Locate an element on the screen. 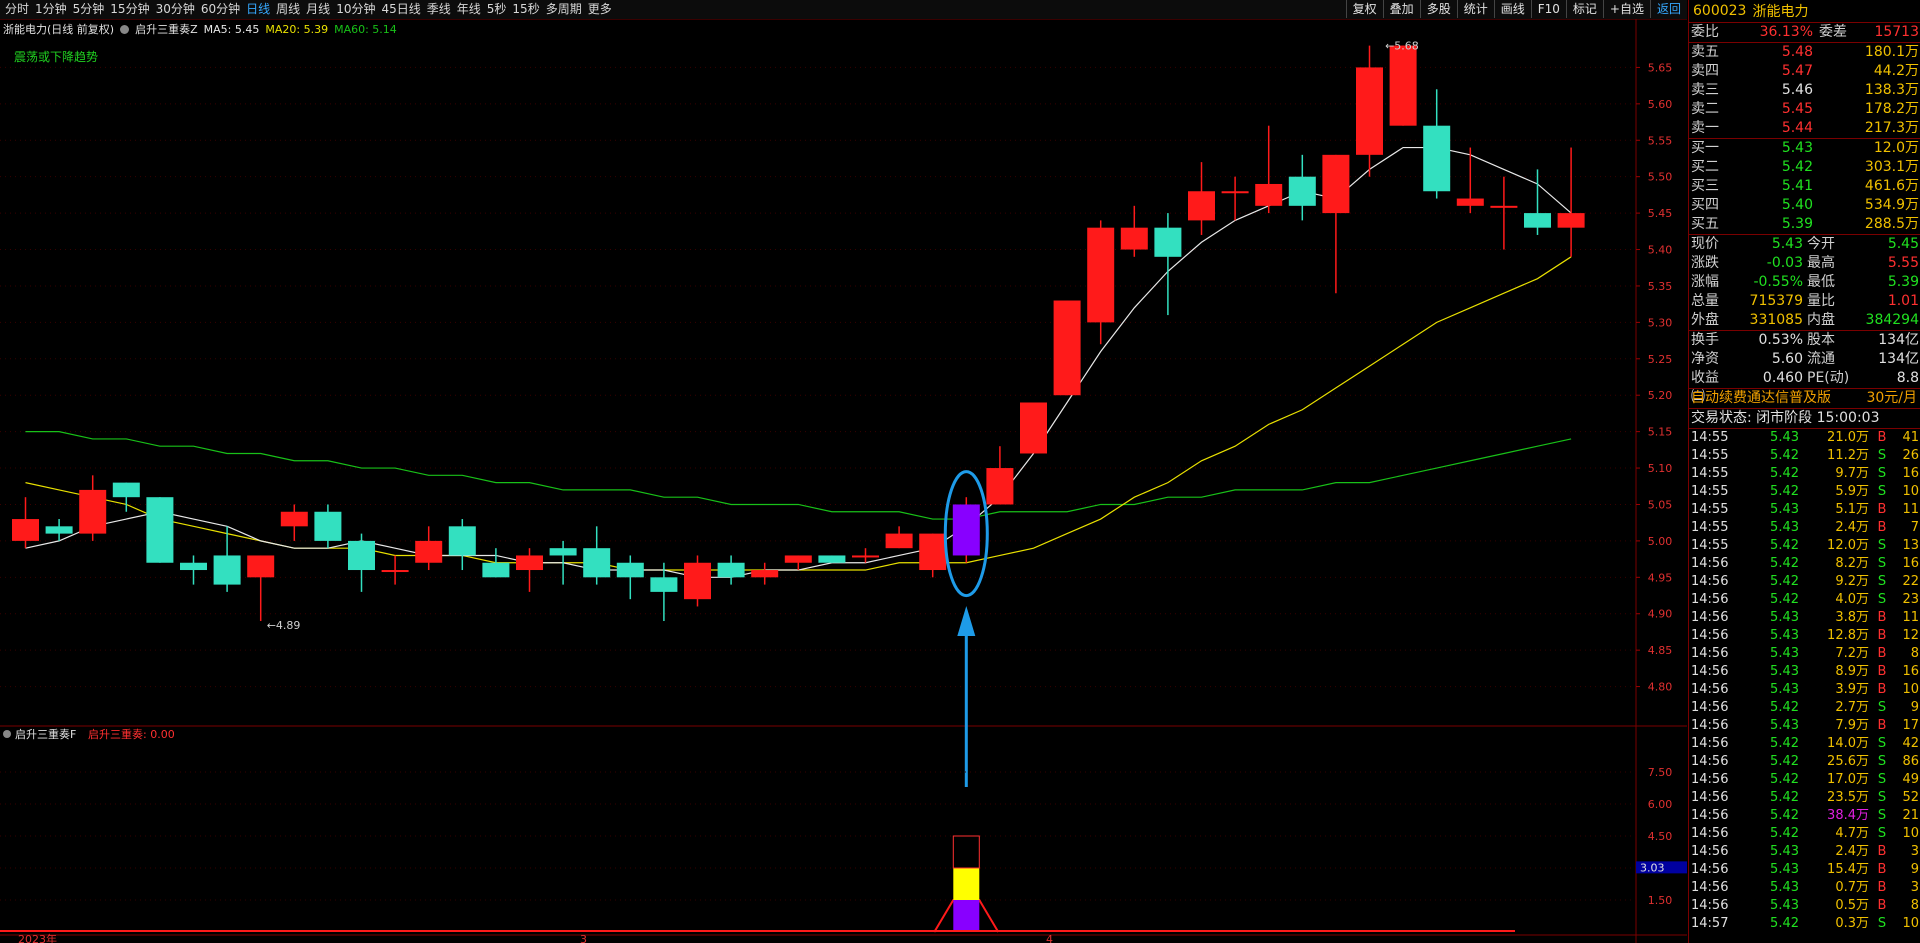 This screenshot has width=1920, height=943. trade-n: 9 is located at coordinates (1914, 707).